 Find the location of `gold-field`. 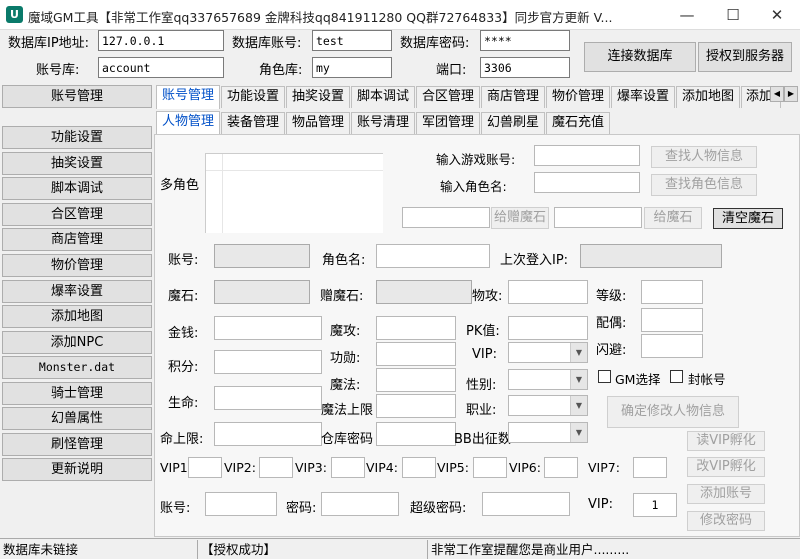

gold-field is located at coordinates (268, 328).